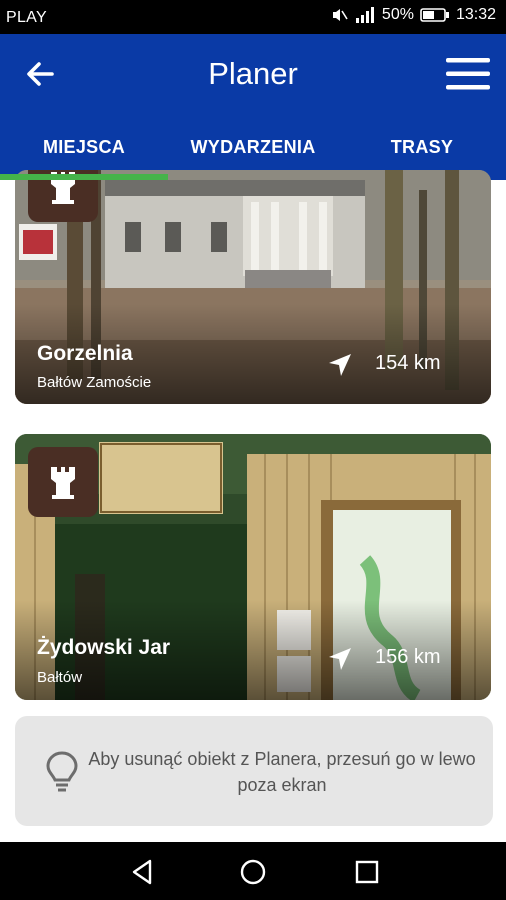  I want to click on home-circle-icon, so click(253, 872).